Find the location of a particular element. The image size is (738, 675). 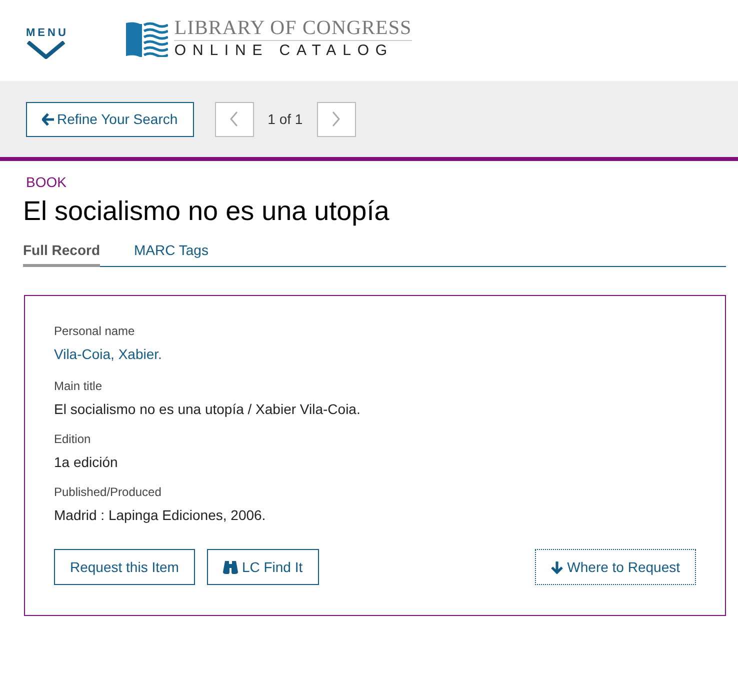

tab: Full Record is located at coordinates (61, 254).